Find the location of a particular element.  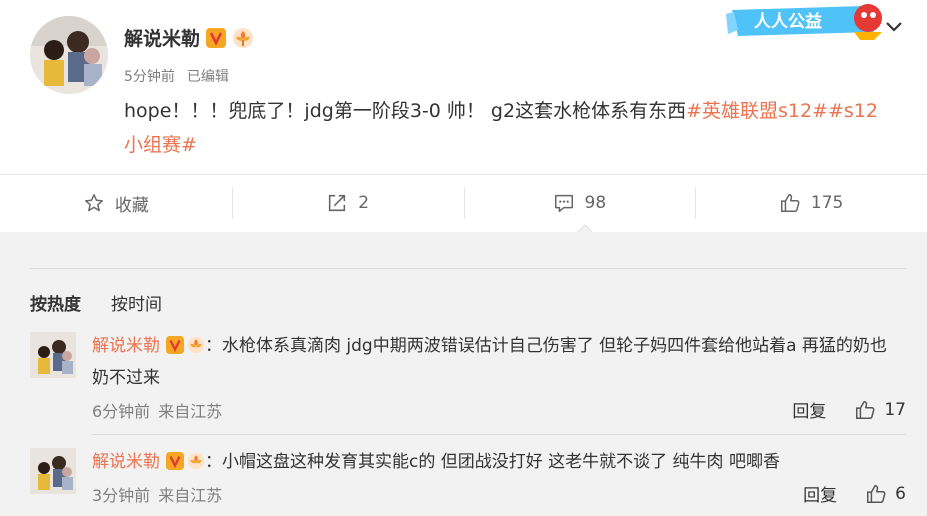

post-text: hope！！！兜底了！jdg第一阶段3-0 帅！ g2这套水枪体系有东西 is located at coordinates (405, 111).